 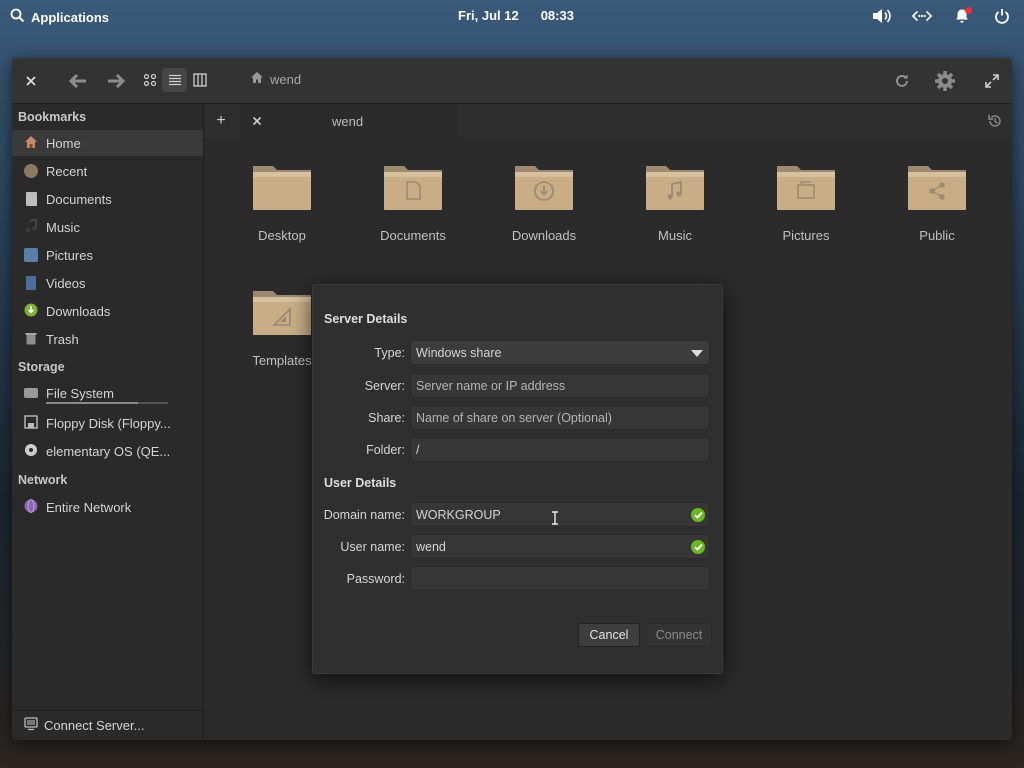 What do you see at coordinates (89, 507) in the screenshot?
I see `sidebar-item-label: Entire Network` at bounding box center [89, 507].